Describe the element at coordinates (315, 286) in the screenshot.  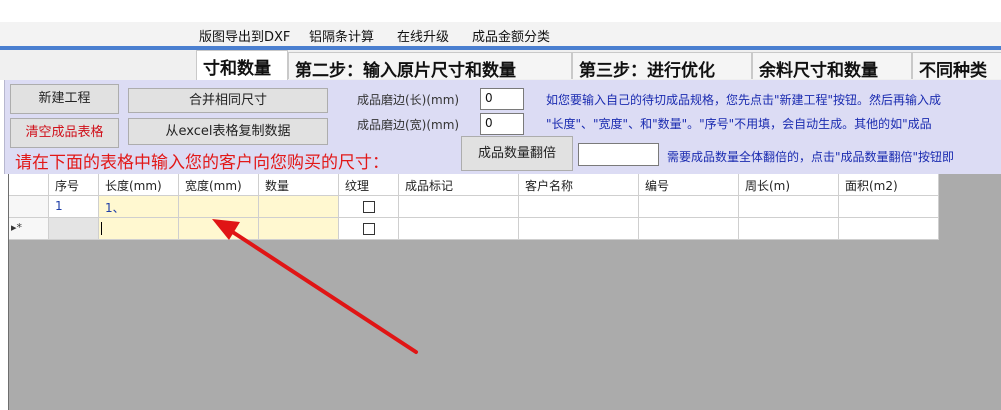
I see `annotation-arrow-icon` at that location.